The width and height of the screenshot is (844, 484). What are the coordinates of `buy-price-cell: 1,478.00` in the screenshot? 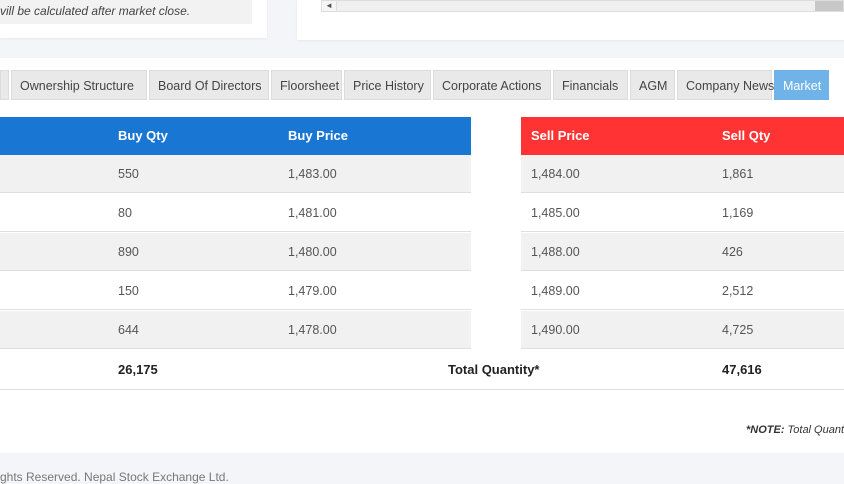 It's located at (312, 330).